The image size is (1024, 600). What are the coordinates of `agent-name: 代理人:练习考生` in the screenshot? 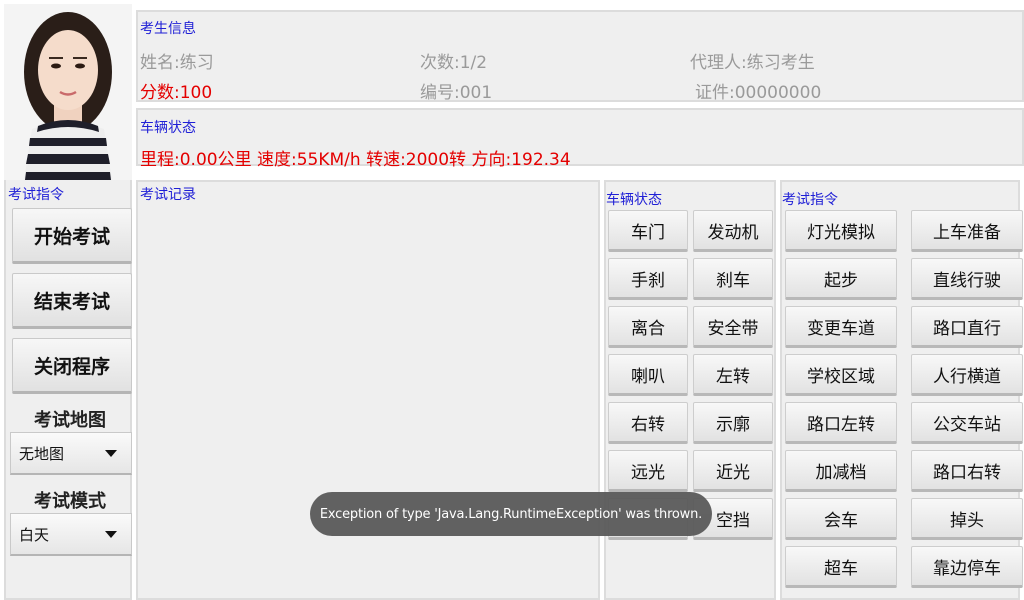 It's located at (752, 63).